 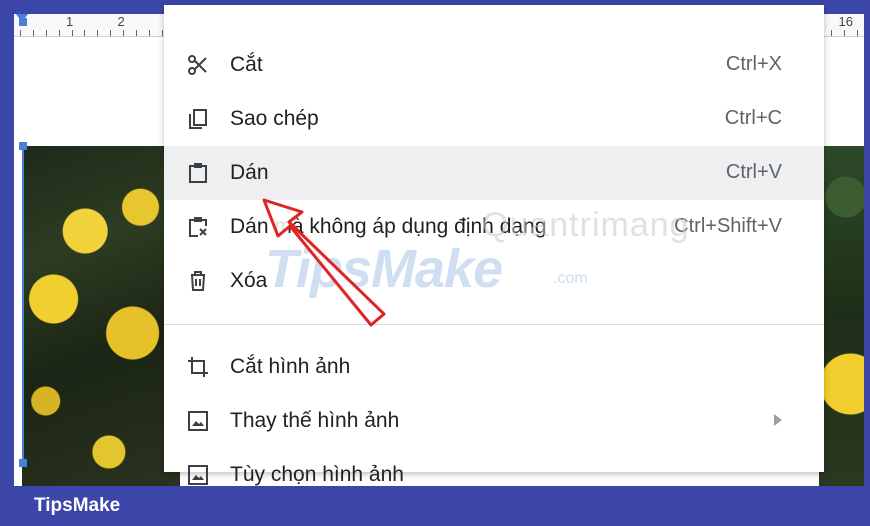 I want to click on paste-plain-icon, so click(x=198, y=227).